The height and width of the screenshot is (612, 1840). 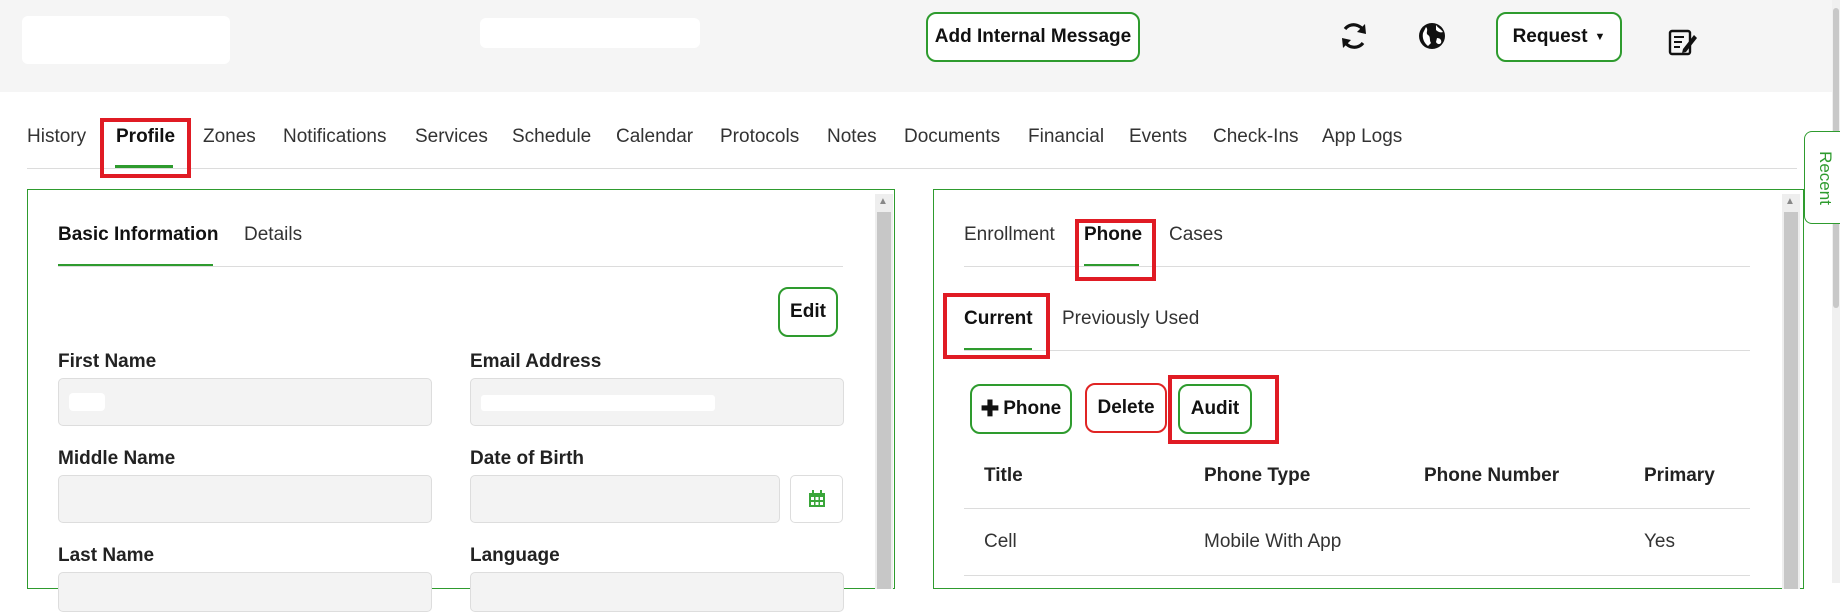 What do you see at coordinates (1432, 36) in the screenshot?
I see `globe-icon` at bounding box center [1432, 36].